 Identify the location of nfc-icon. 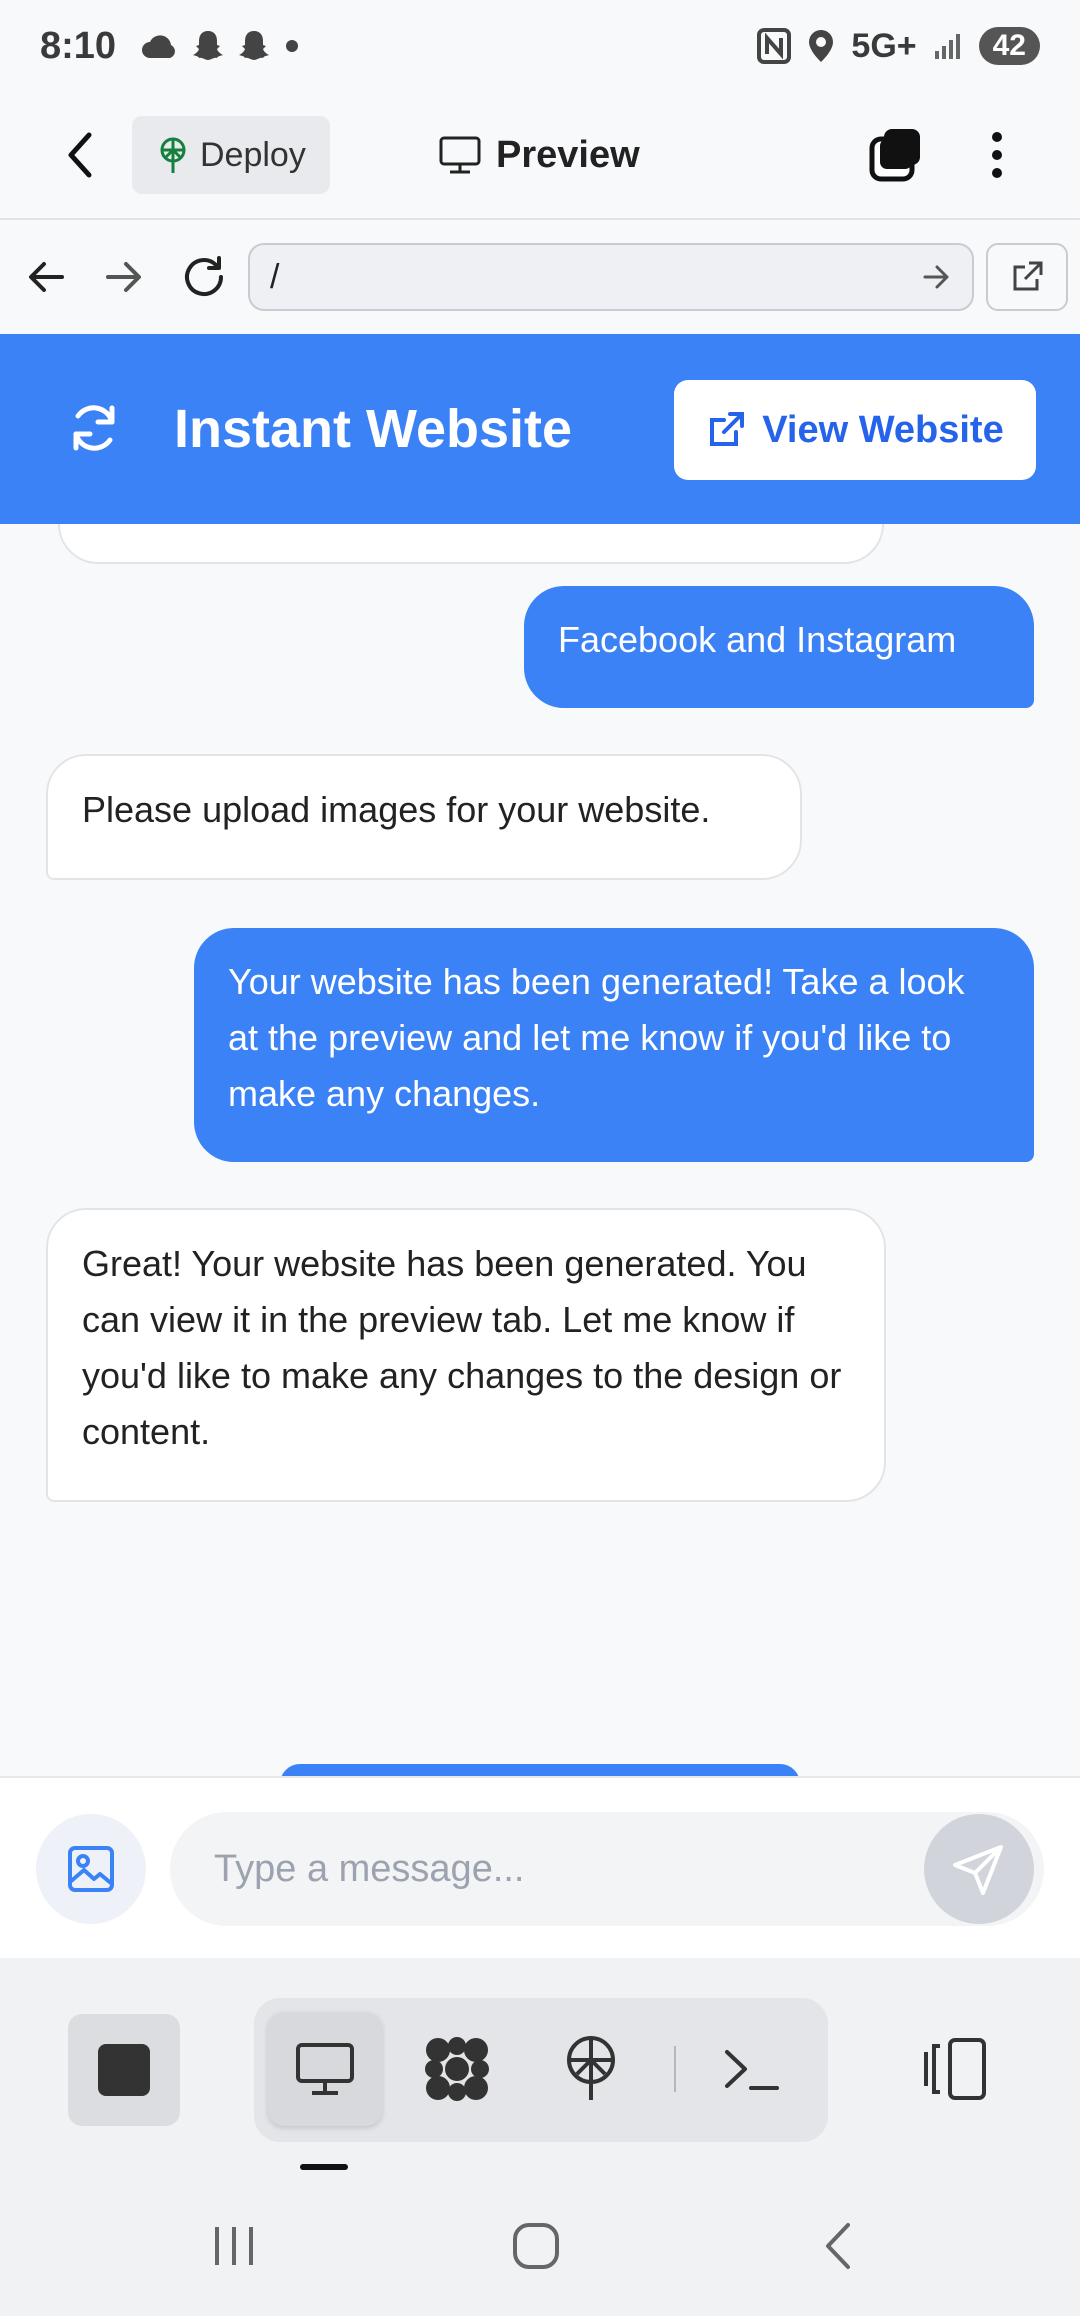
(774, 46).